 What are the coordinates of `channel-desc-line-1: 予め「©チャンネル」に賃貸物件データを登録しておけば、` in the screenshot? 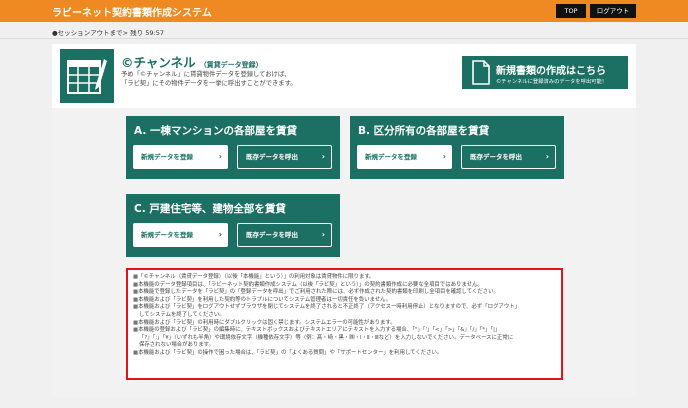 It's located at (206, 74).